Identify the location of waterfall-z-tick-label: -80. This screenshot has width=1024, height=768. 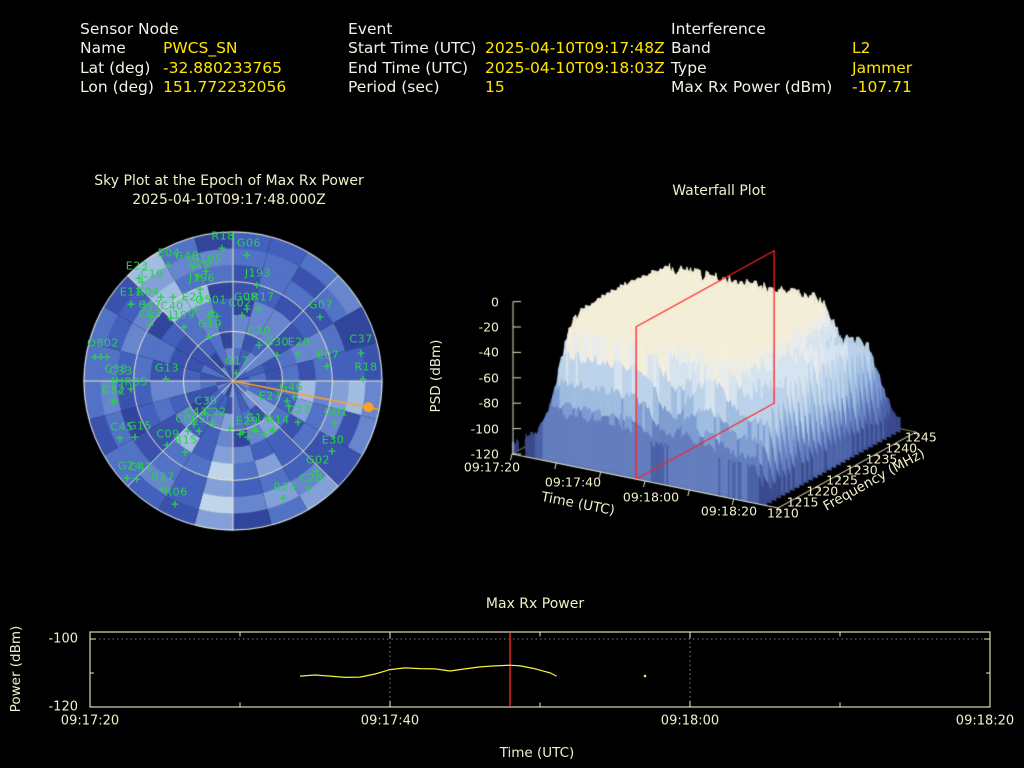
(488, 403).